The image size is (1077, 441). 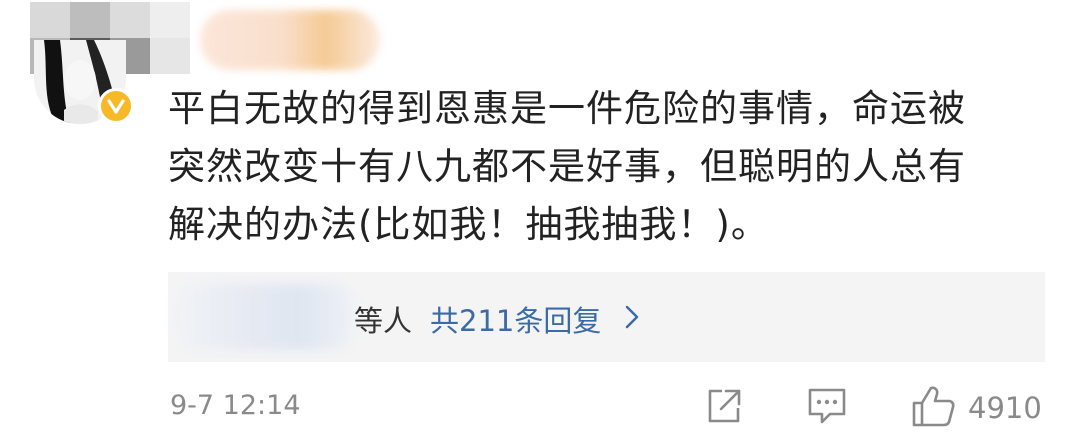 I want to click on thumbs-up-icon, so click(x=933, y=408).